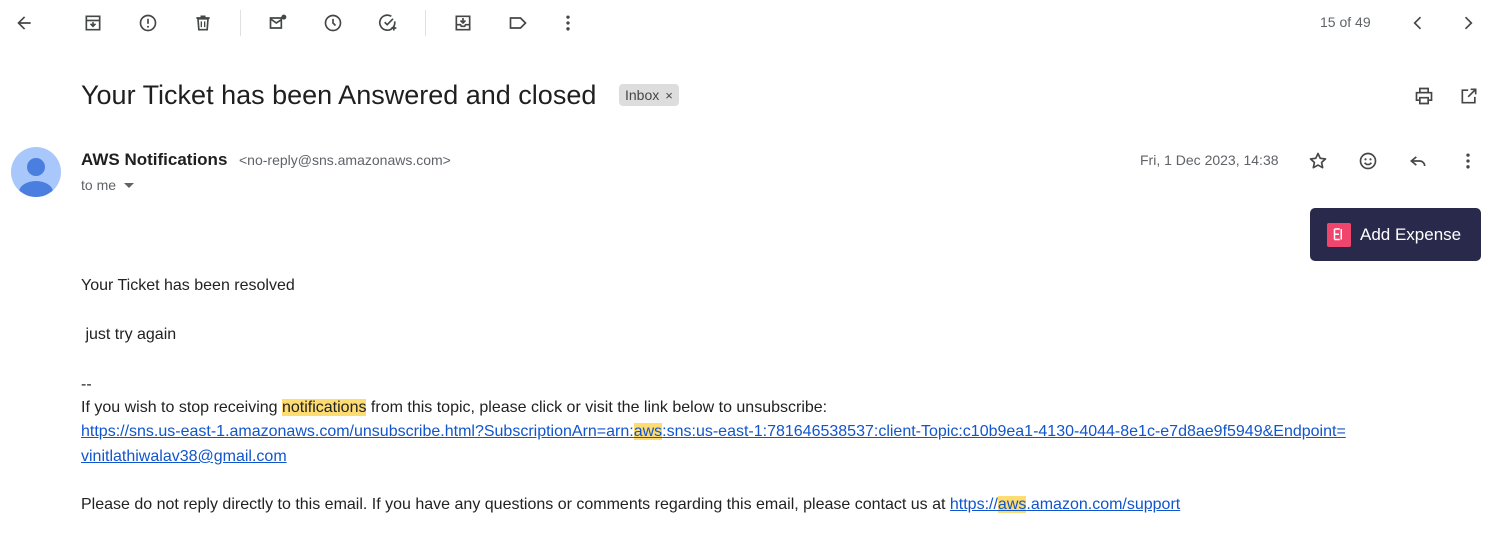 This screenshot has height=542, width=1510. I want to click on link-text: .amazon.com/support, so click(1103, 504).